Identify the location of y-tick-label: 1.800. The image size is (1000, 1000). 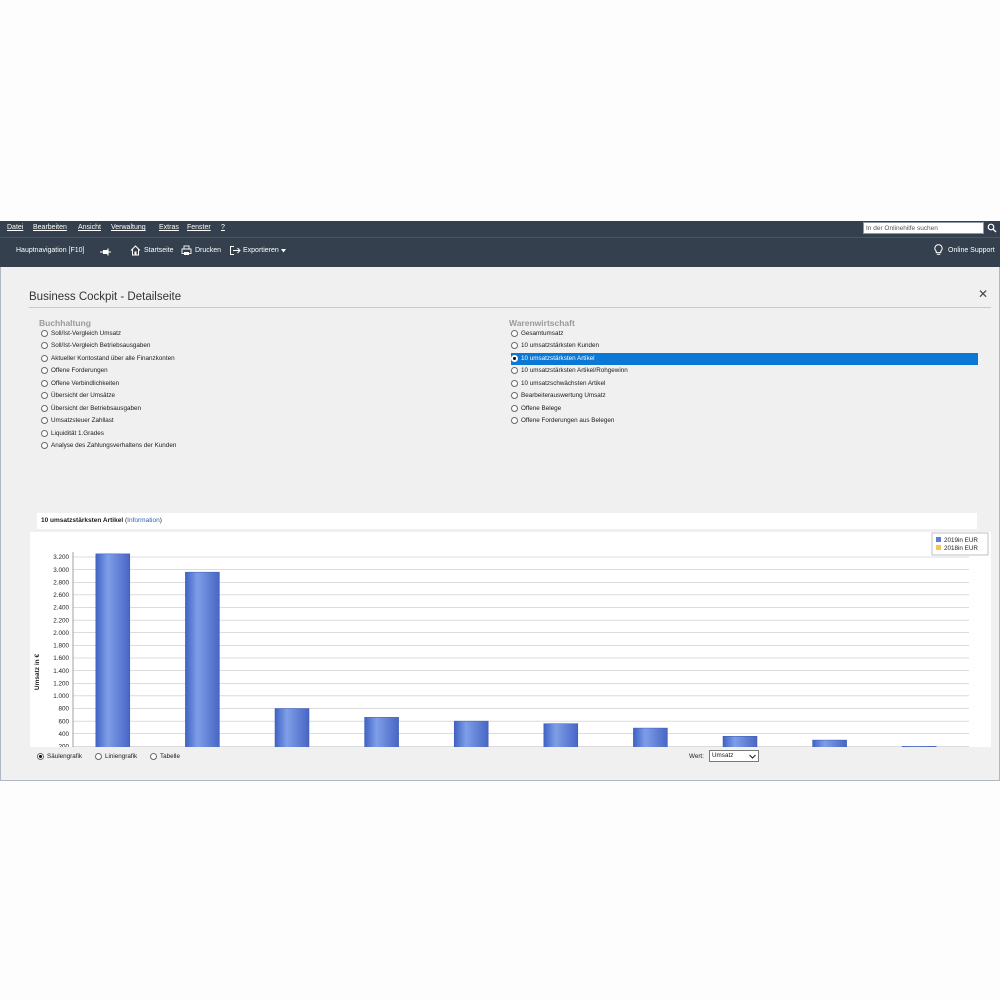
(61, 646).